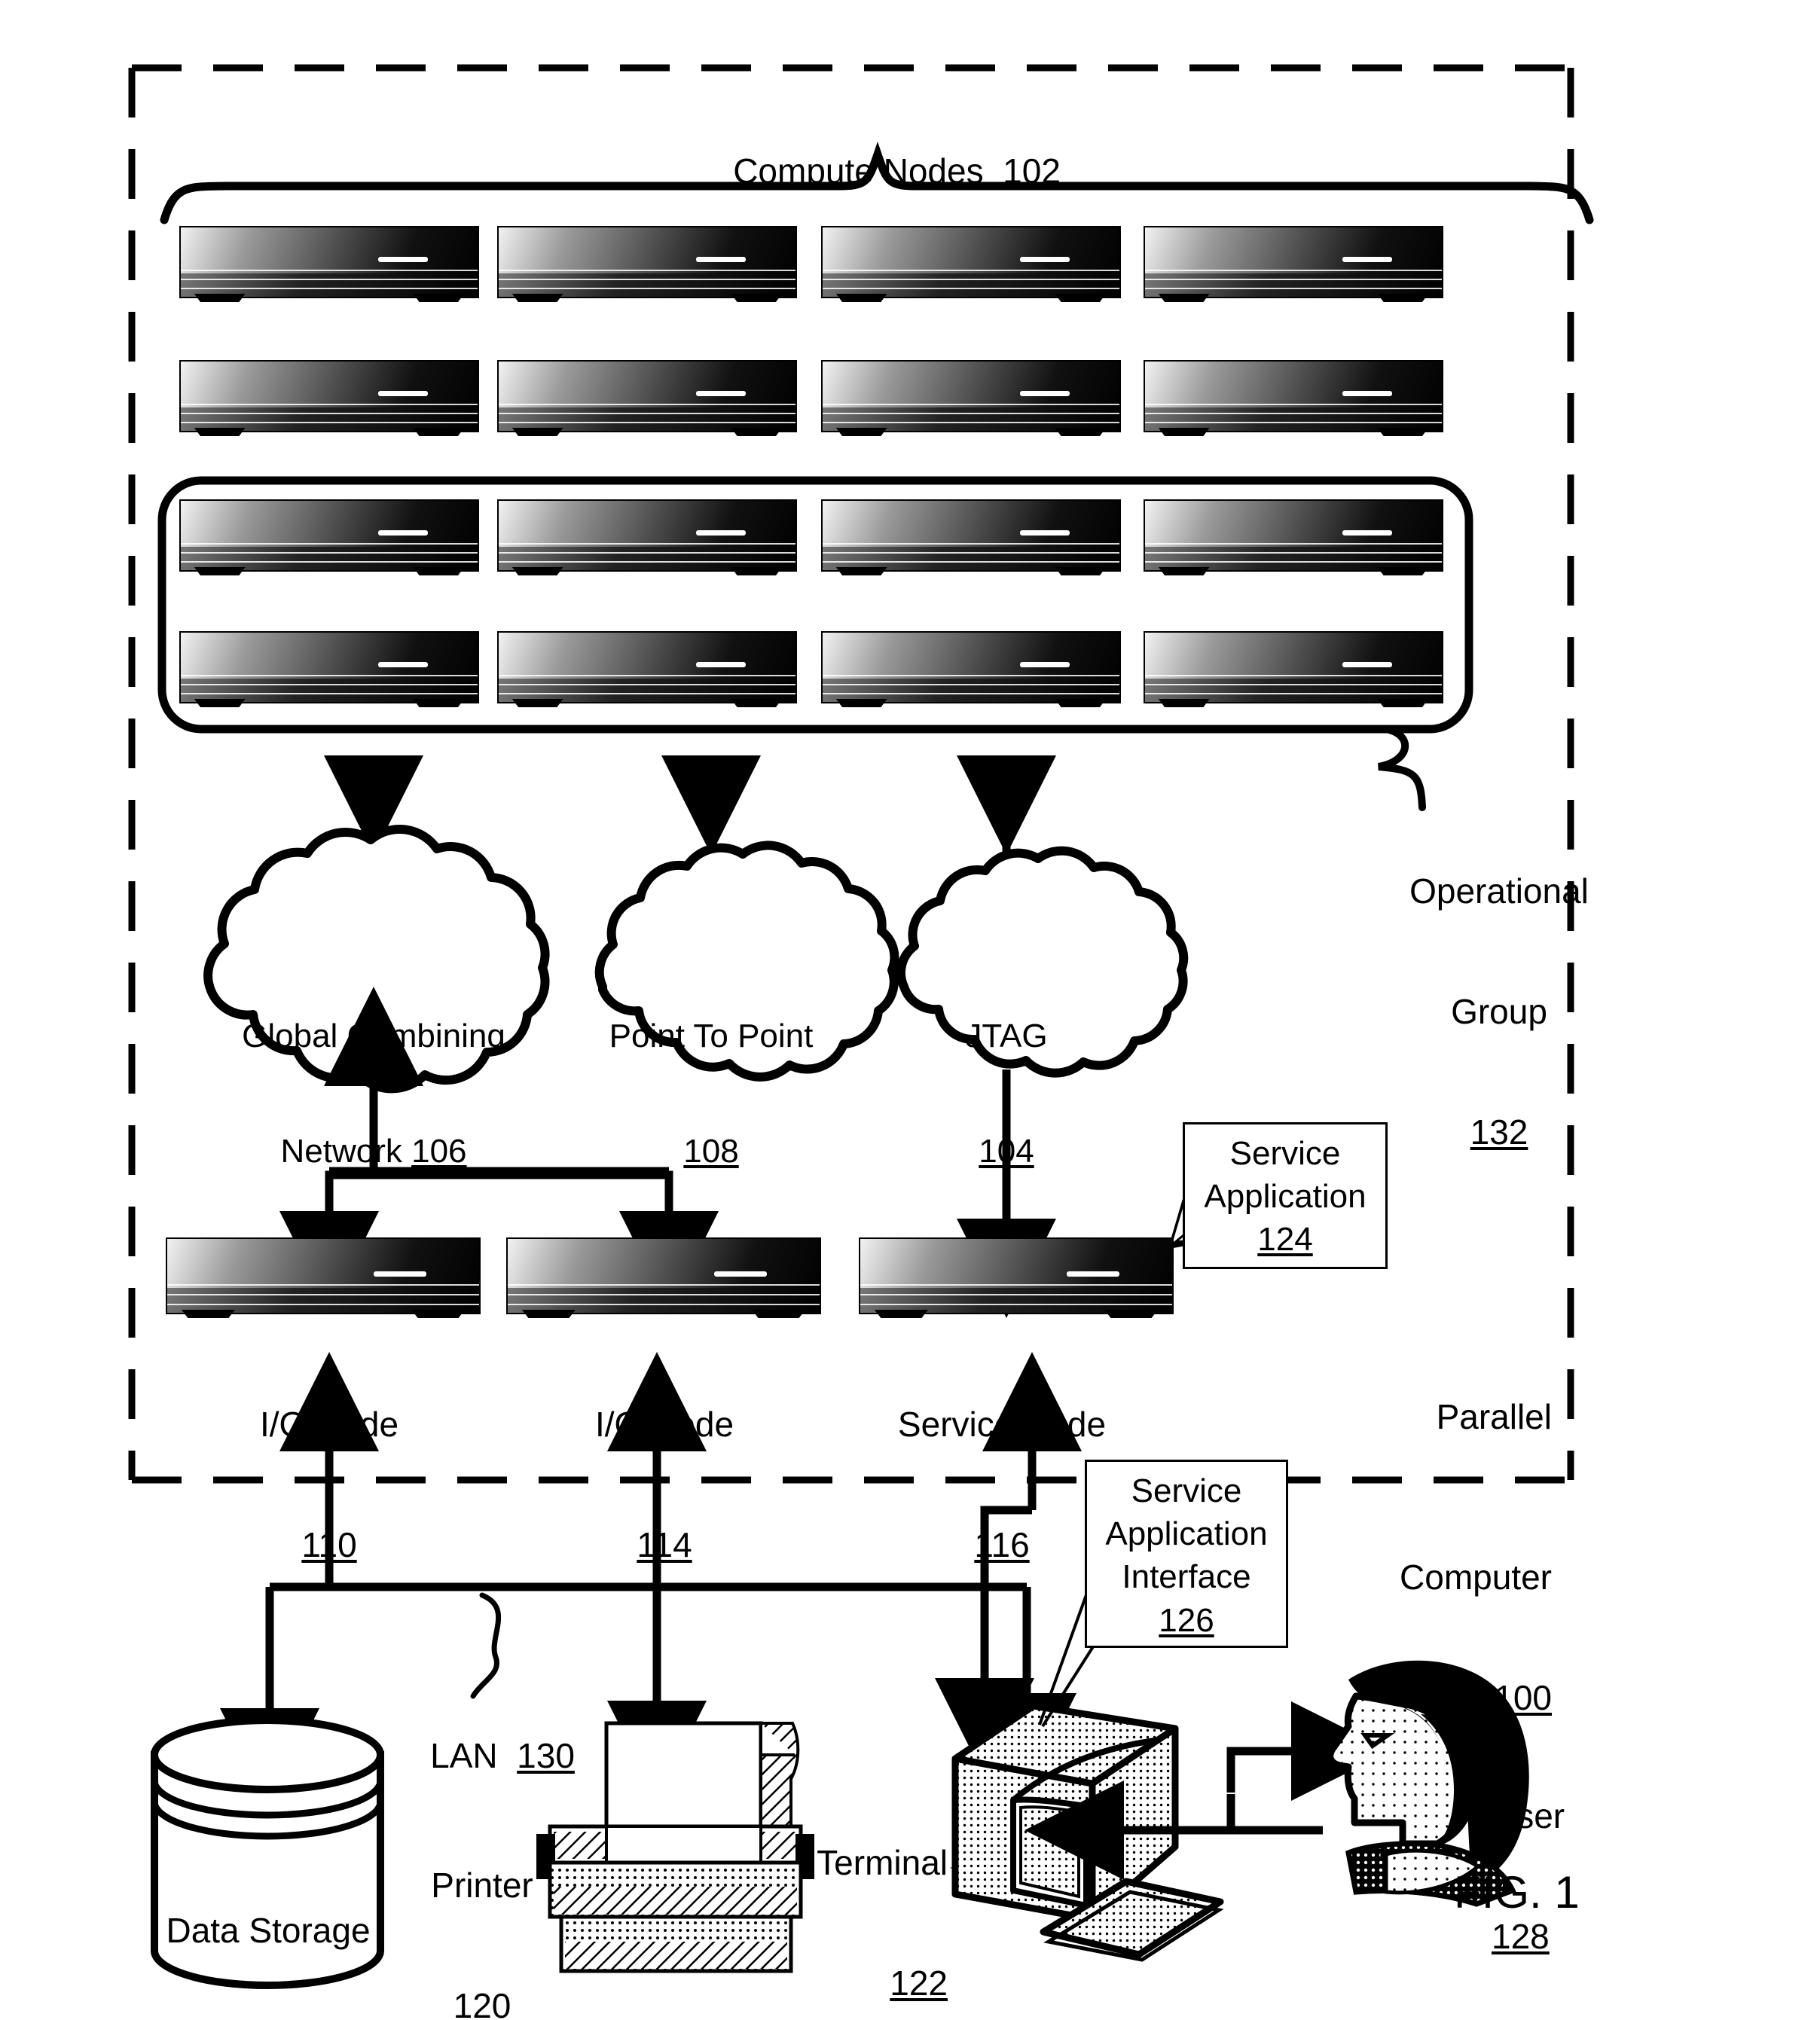  Describe the element at coordinates (1186, 1577) in the screenshot. I see `sai-line3: Interface` at that location.